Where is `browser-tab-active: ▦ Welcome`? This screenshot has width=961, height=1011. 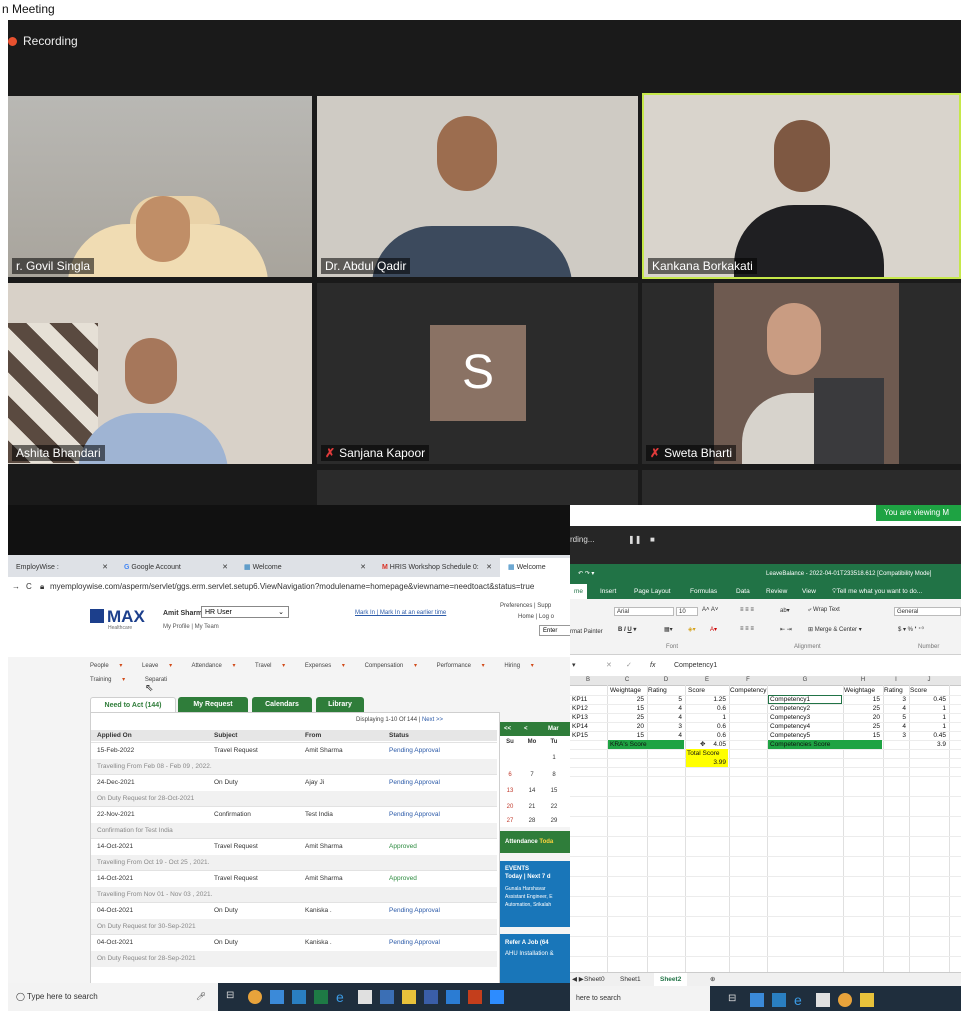 browser-tab-active: ▦ Welcome is located at coordinates (535, 567).